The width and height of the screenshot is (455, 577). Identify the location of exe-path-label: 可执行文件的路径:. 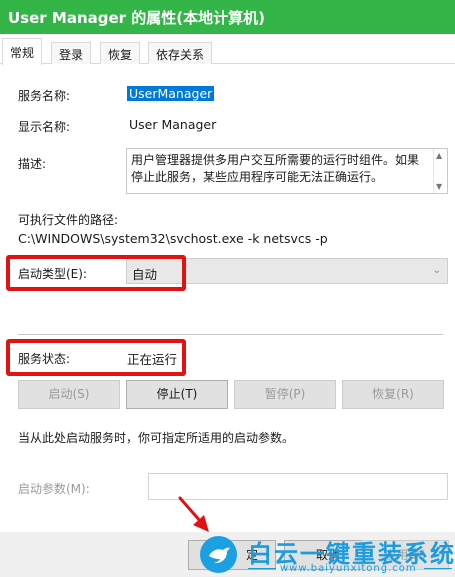
(68, 220).